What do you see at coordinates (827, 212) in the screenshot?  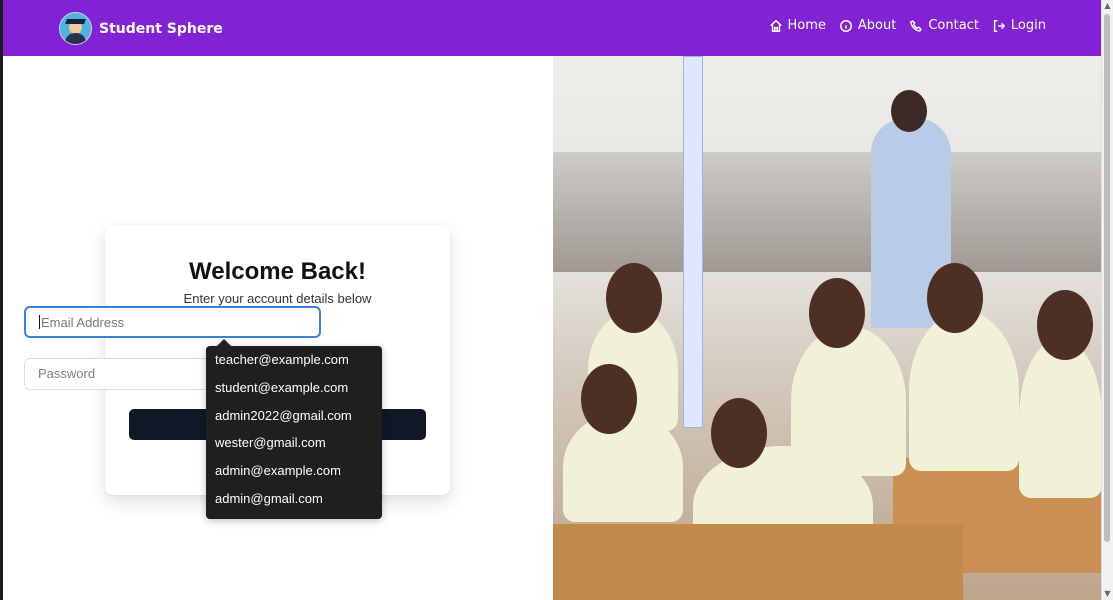 I see `background-students-area` at bounding box center [827, 212].